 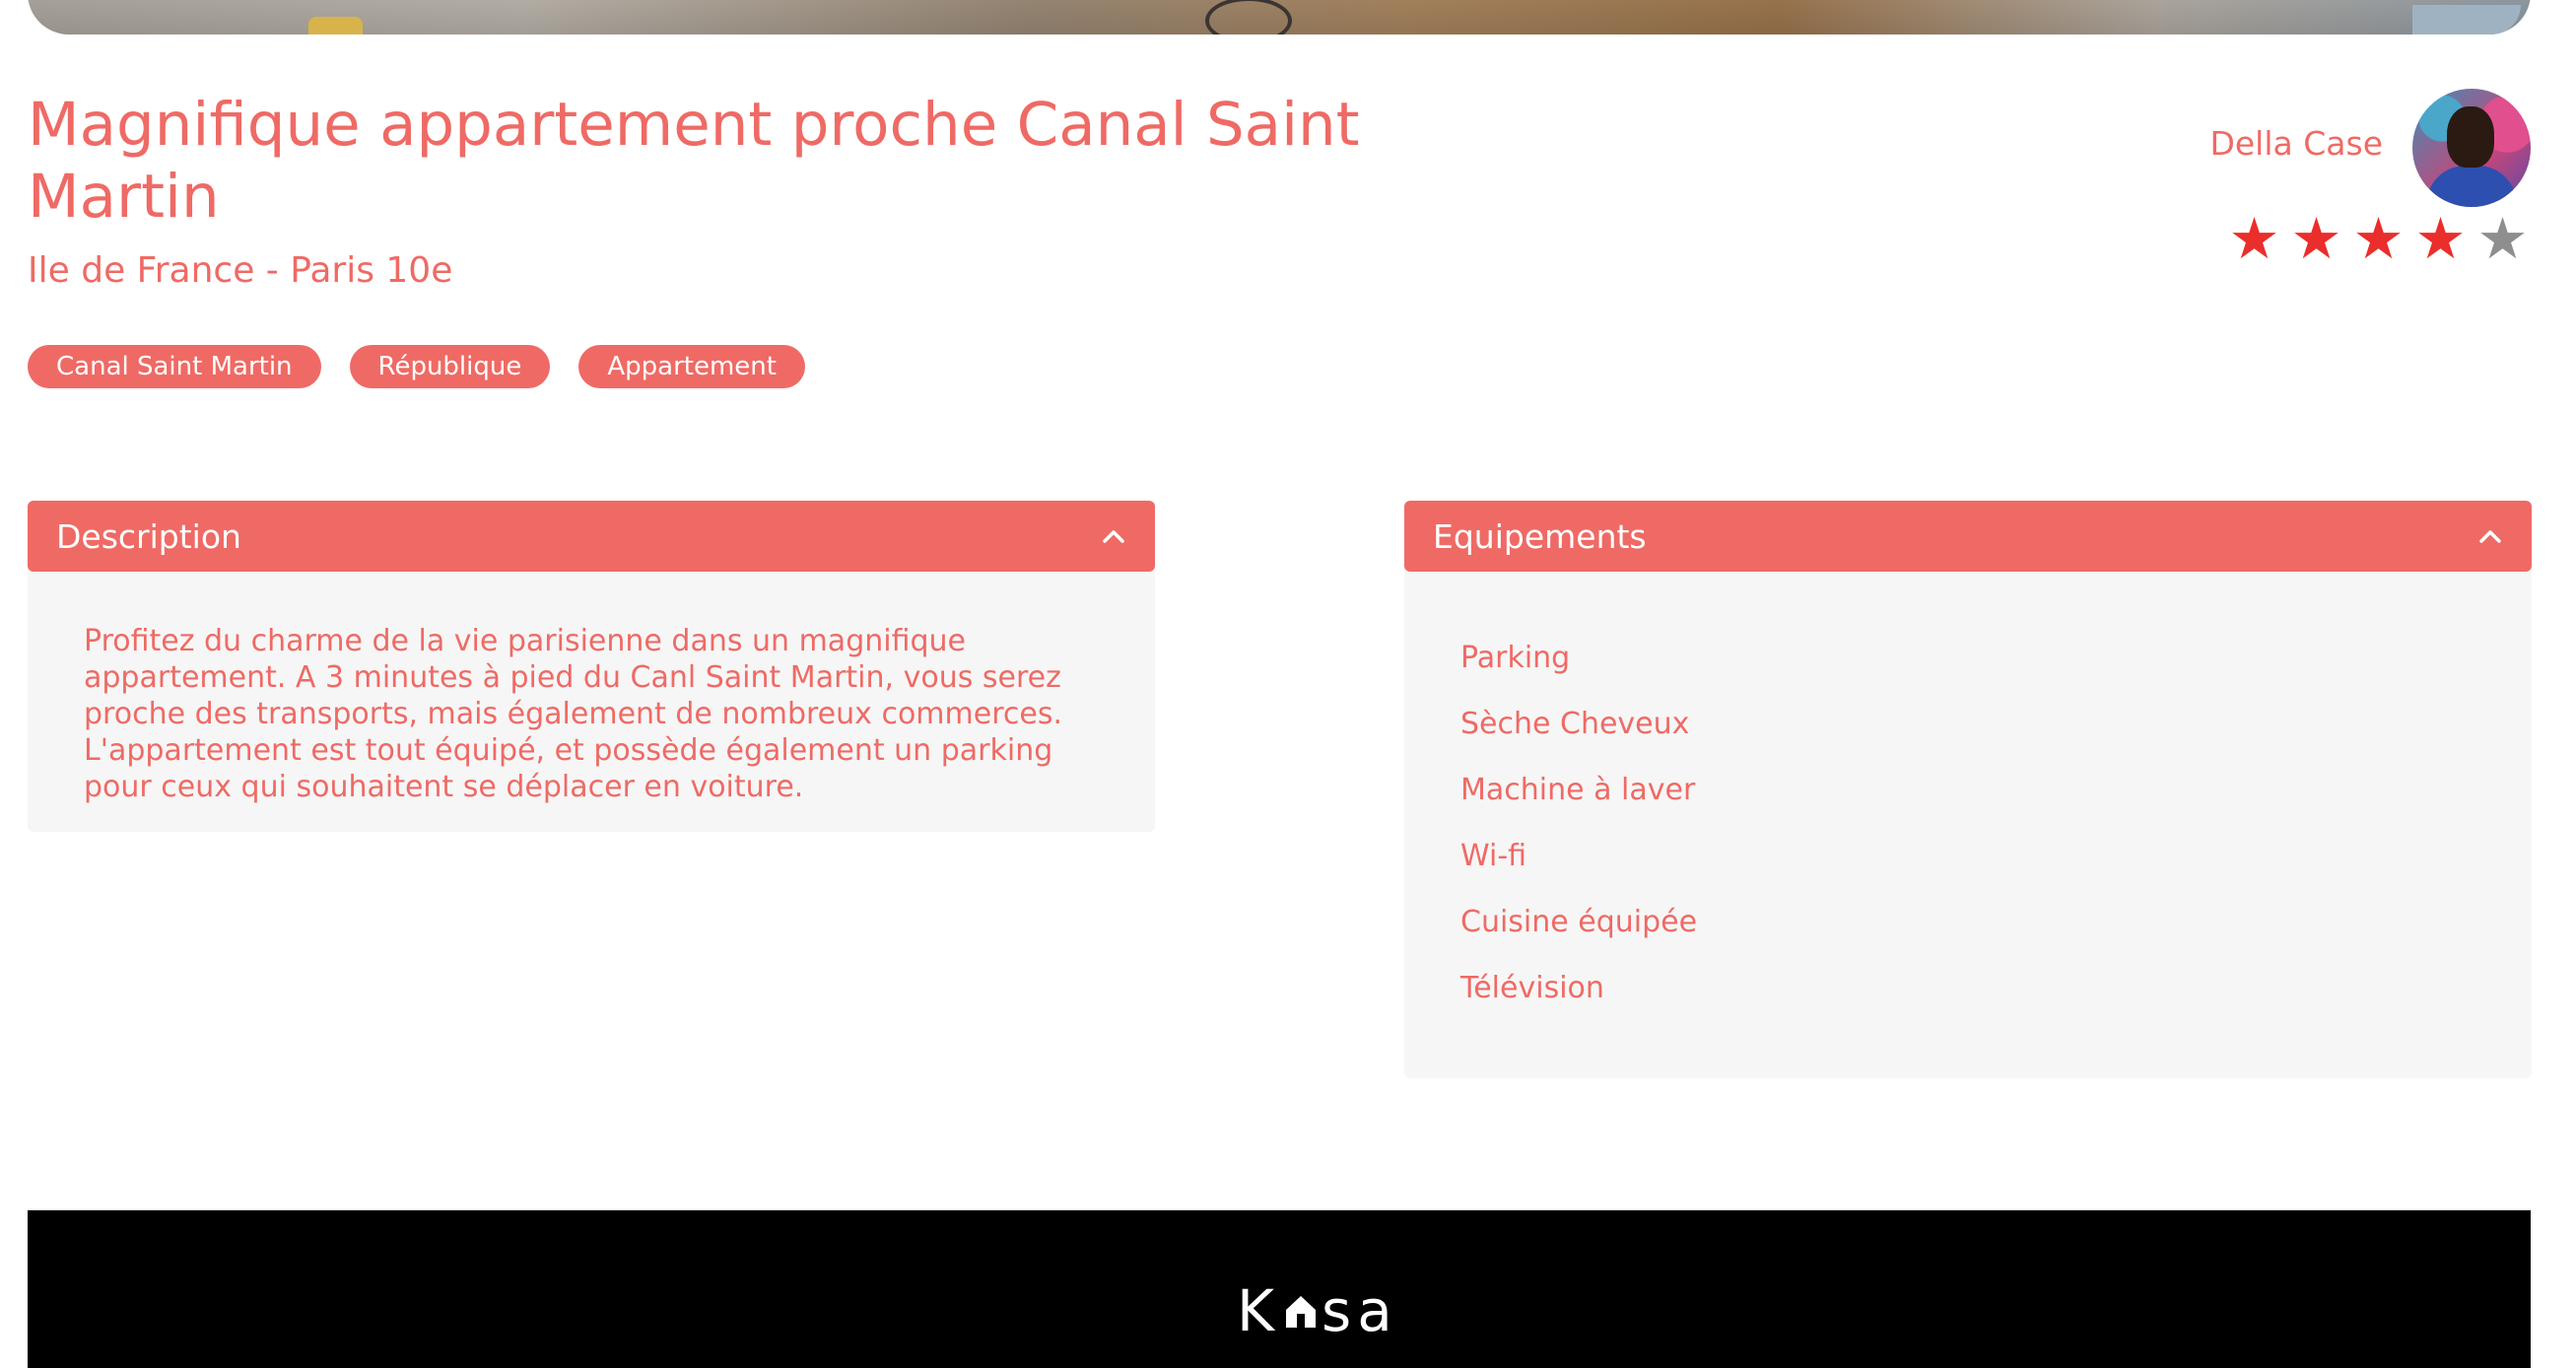 I want to click on equipment-item: Télévision, so click(x=1532, y=988).